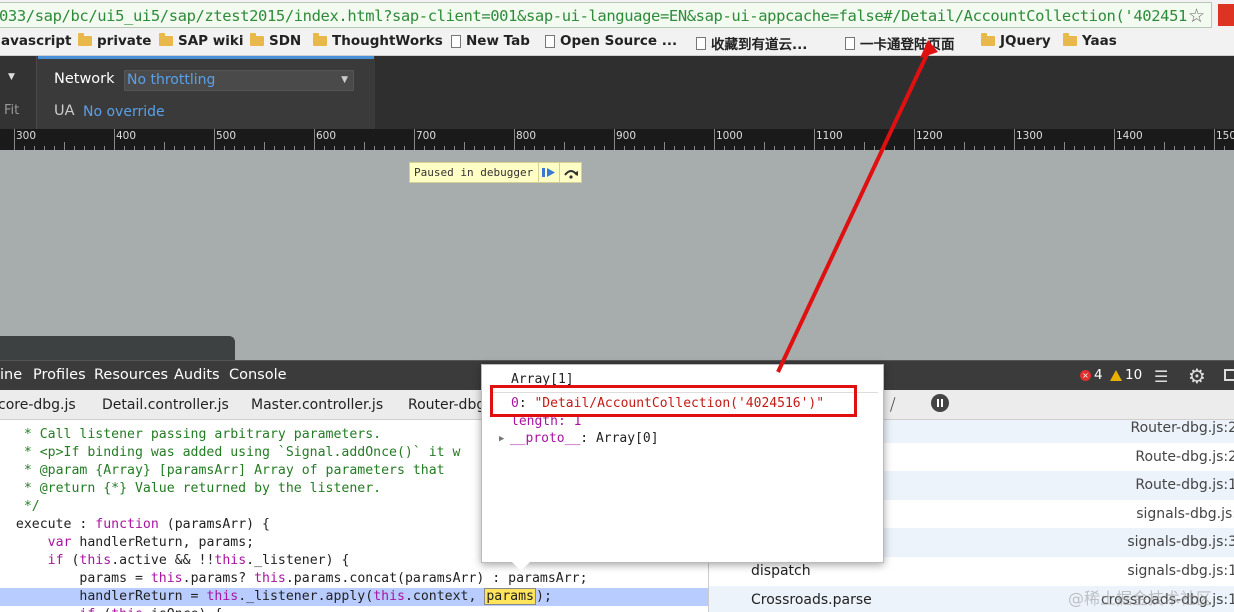 The height and width of the screenshot is (612, 1234). I want to click on property-value: Array[0], so click(627, 438).